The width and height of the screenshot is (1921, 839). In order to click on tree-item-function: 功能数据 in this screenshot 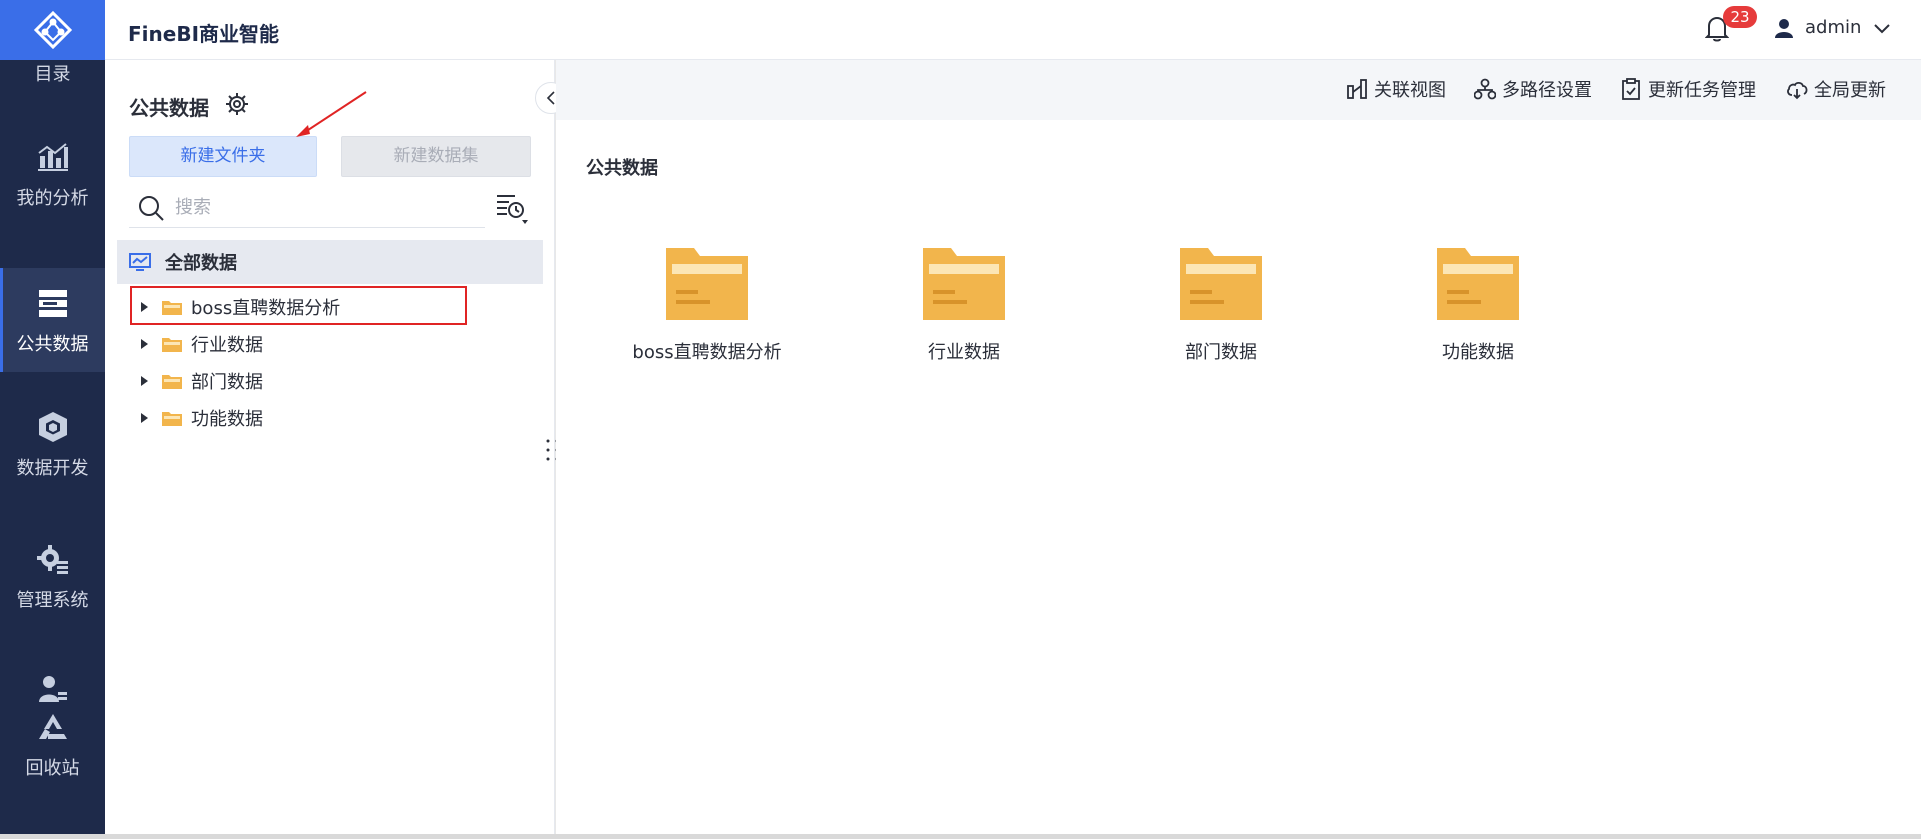, I will do `click(196, 418)`.